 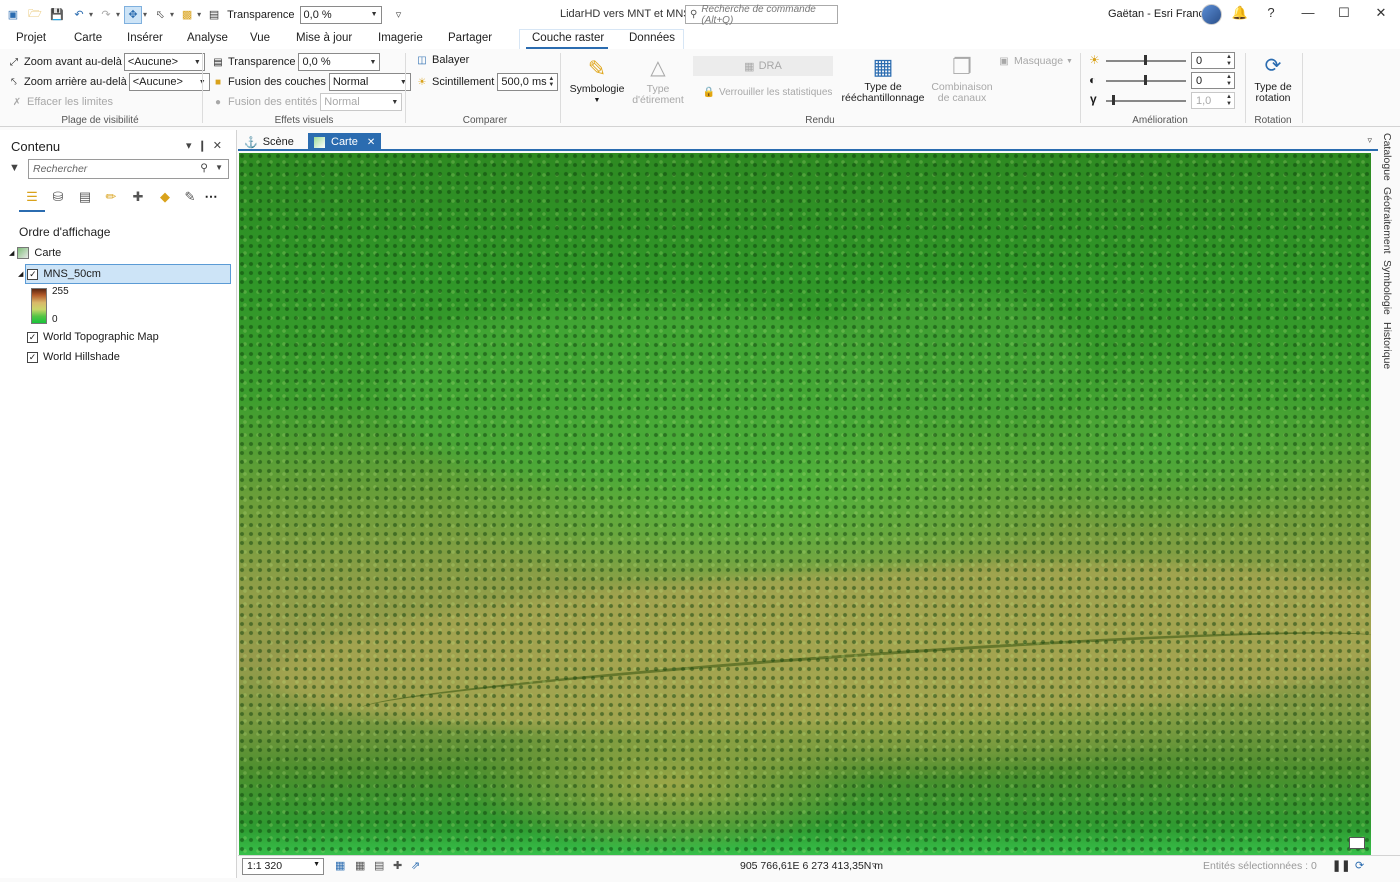 I want to click on lock-statistics-button: 🔒 Verrouiller les statistiques, so click(x=767, y=92).